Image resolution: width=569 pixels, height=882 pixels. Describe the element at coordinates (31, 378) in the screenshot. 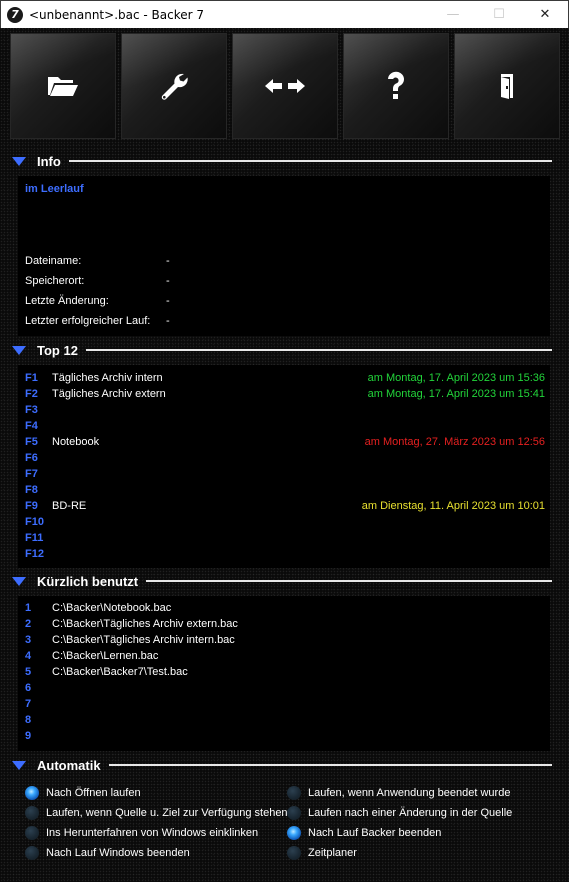

I see `function-key: F1` at that location.